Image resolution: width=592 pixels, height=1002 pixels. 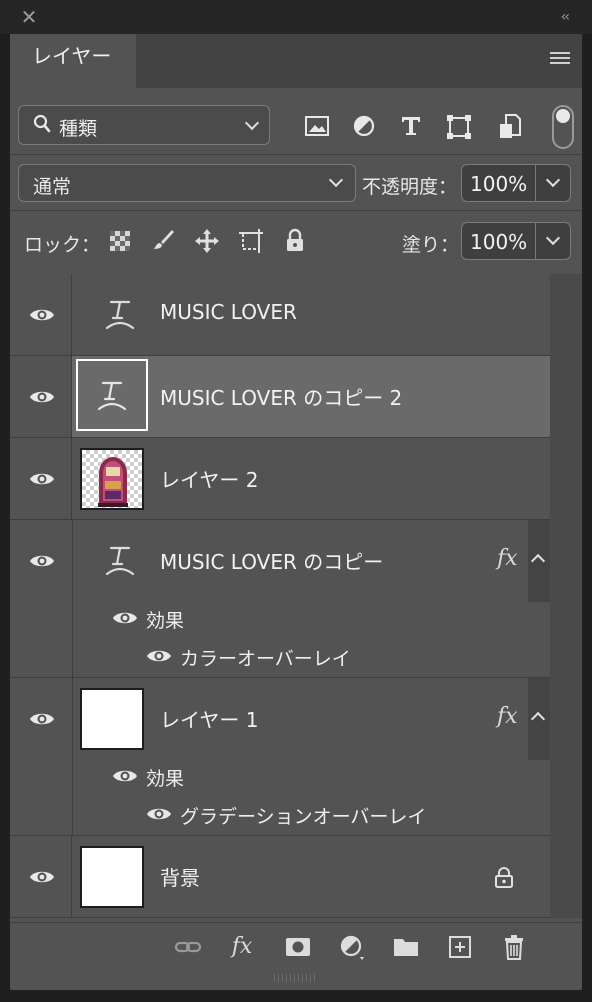 I want to click on trash-icon, so click(x=514, y=947).